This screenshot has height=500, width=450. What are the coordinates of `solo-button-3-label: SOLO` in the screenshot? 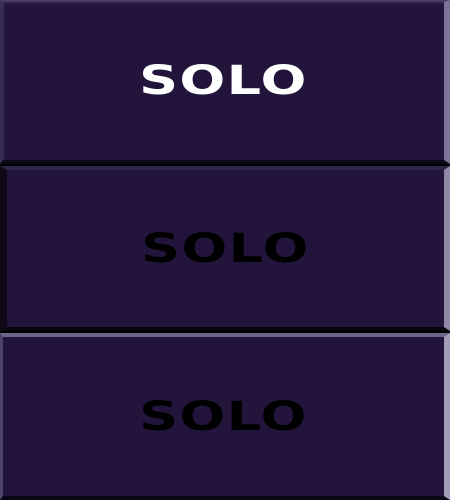 It's located at (223, 416).